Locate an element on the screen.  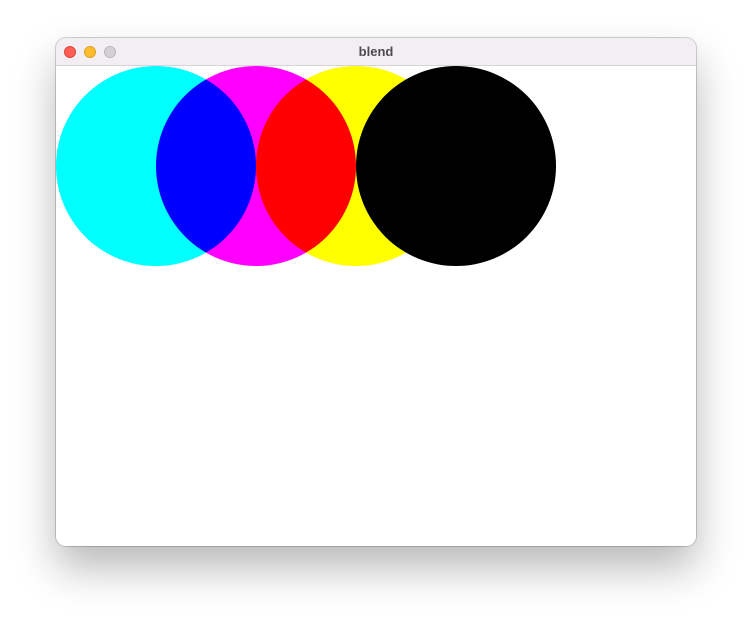
window-title: blend is located at coordinates (376, 51).